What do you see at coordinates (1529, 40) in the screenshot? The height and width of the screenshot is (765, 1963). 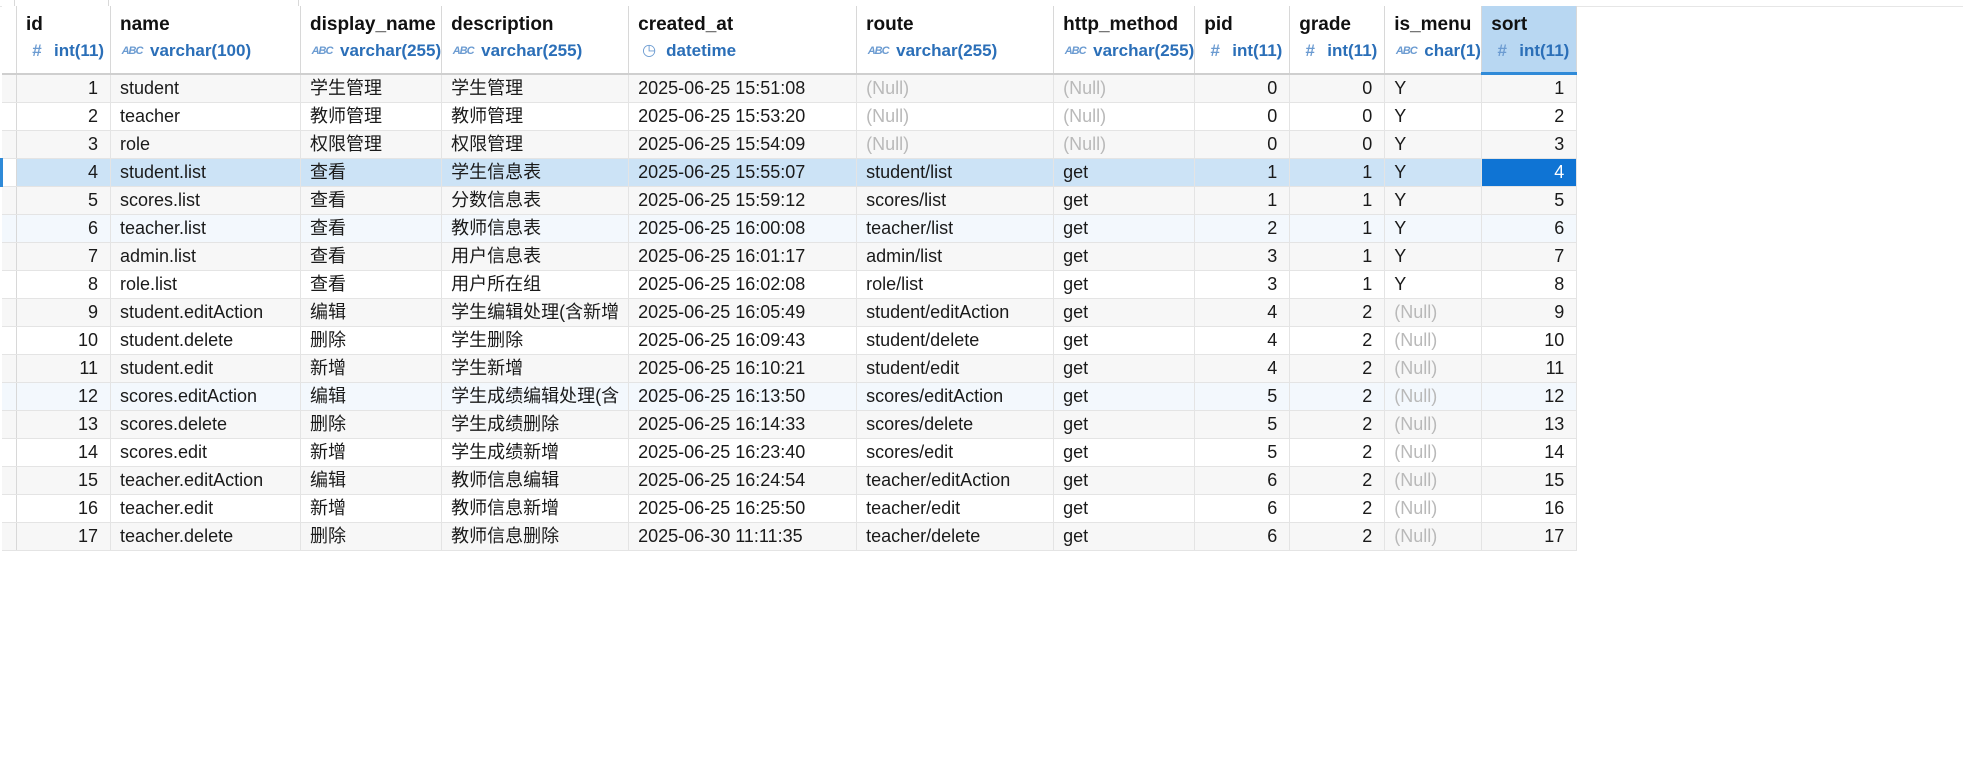 I see `column-header-sort: sort # int(11)` at bounding box center [1529, 40].